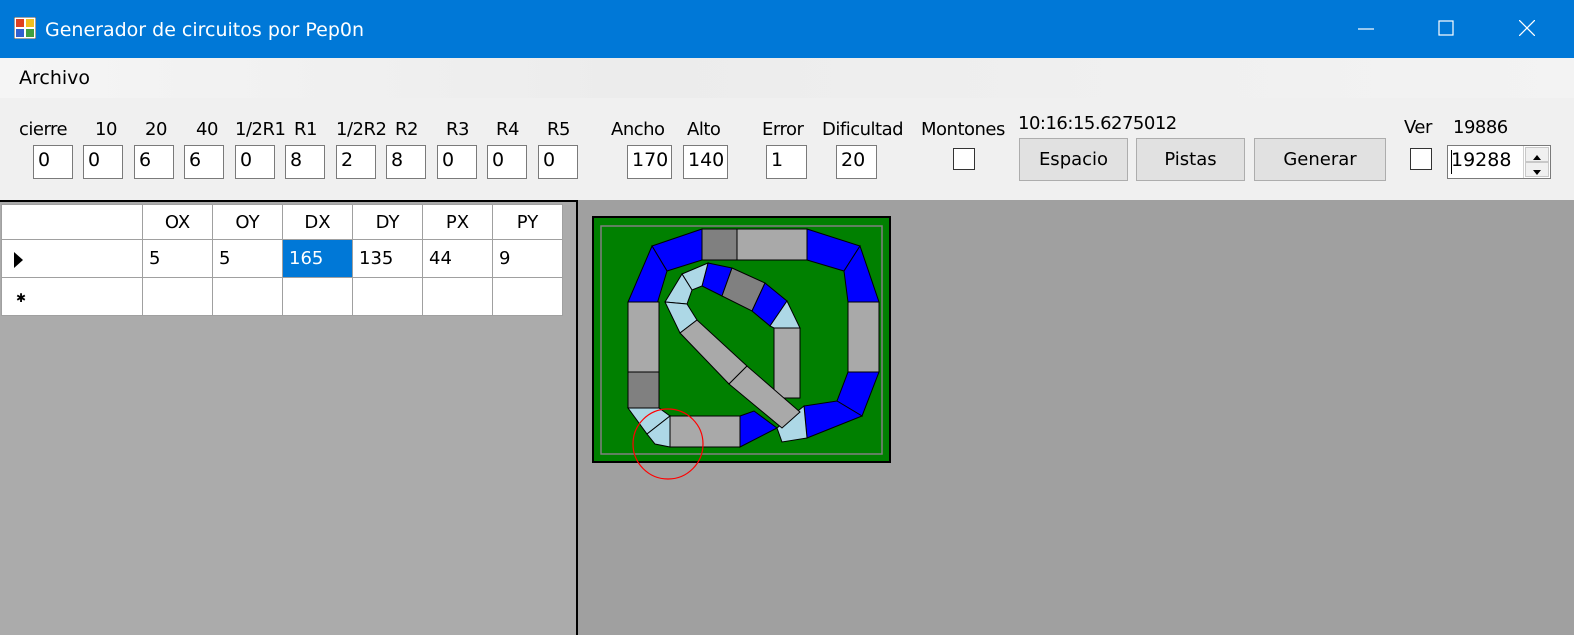 This screenshot has height=635, width=1574. What do you see at coordinates (856, 162) in the screenshot?
I see `input-dificultad: 20` at bounding box center [856, 162].